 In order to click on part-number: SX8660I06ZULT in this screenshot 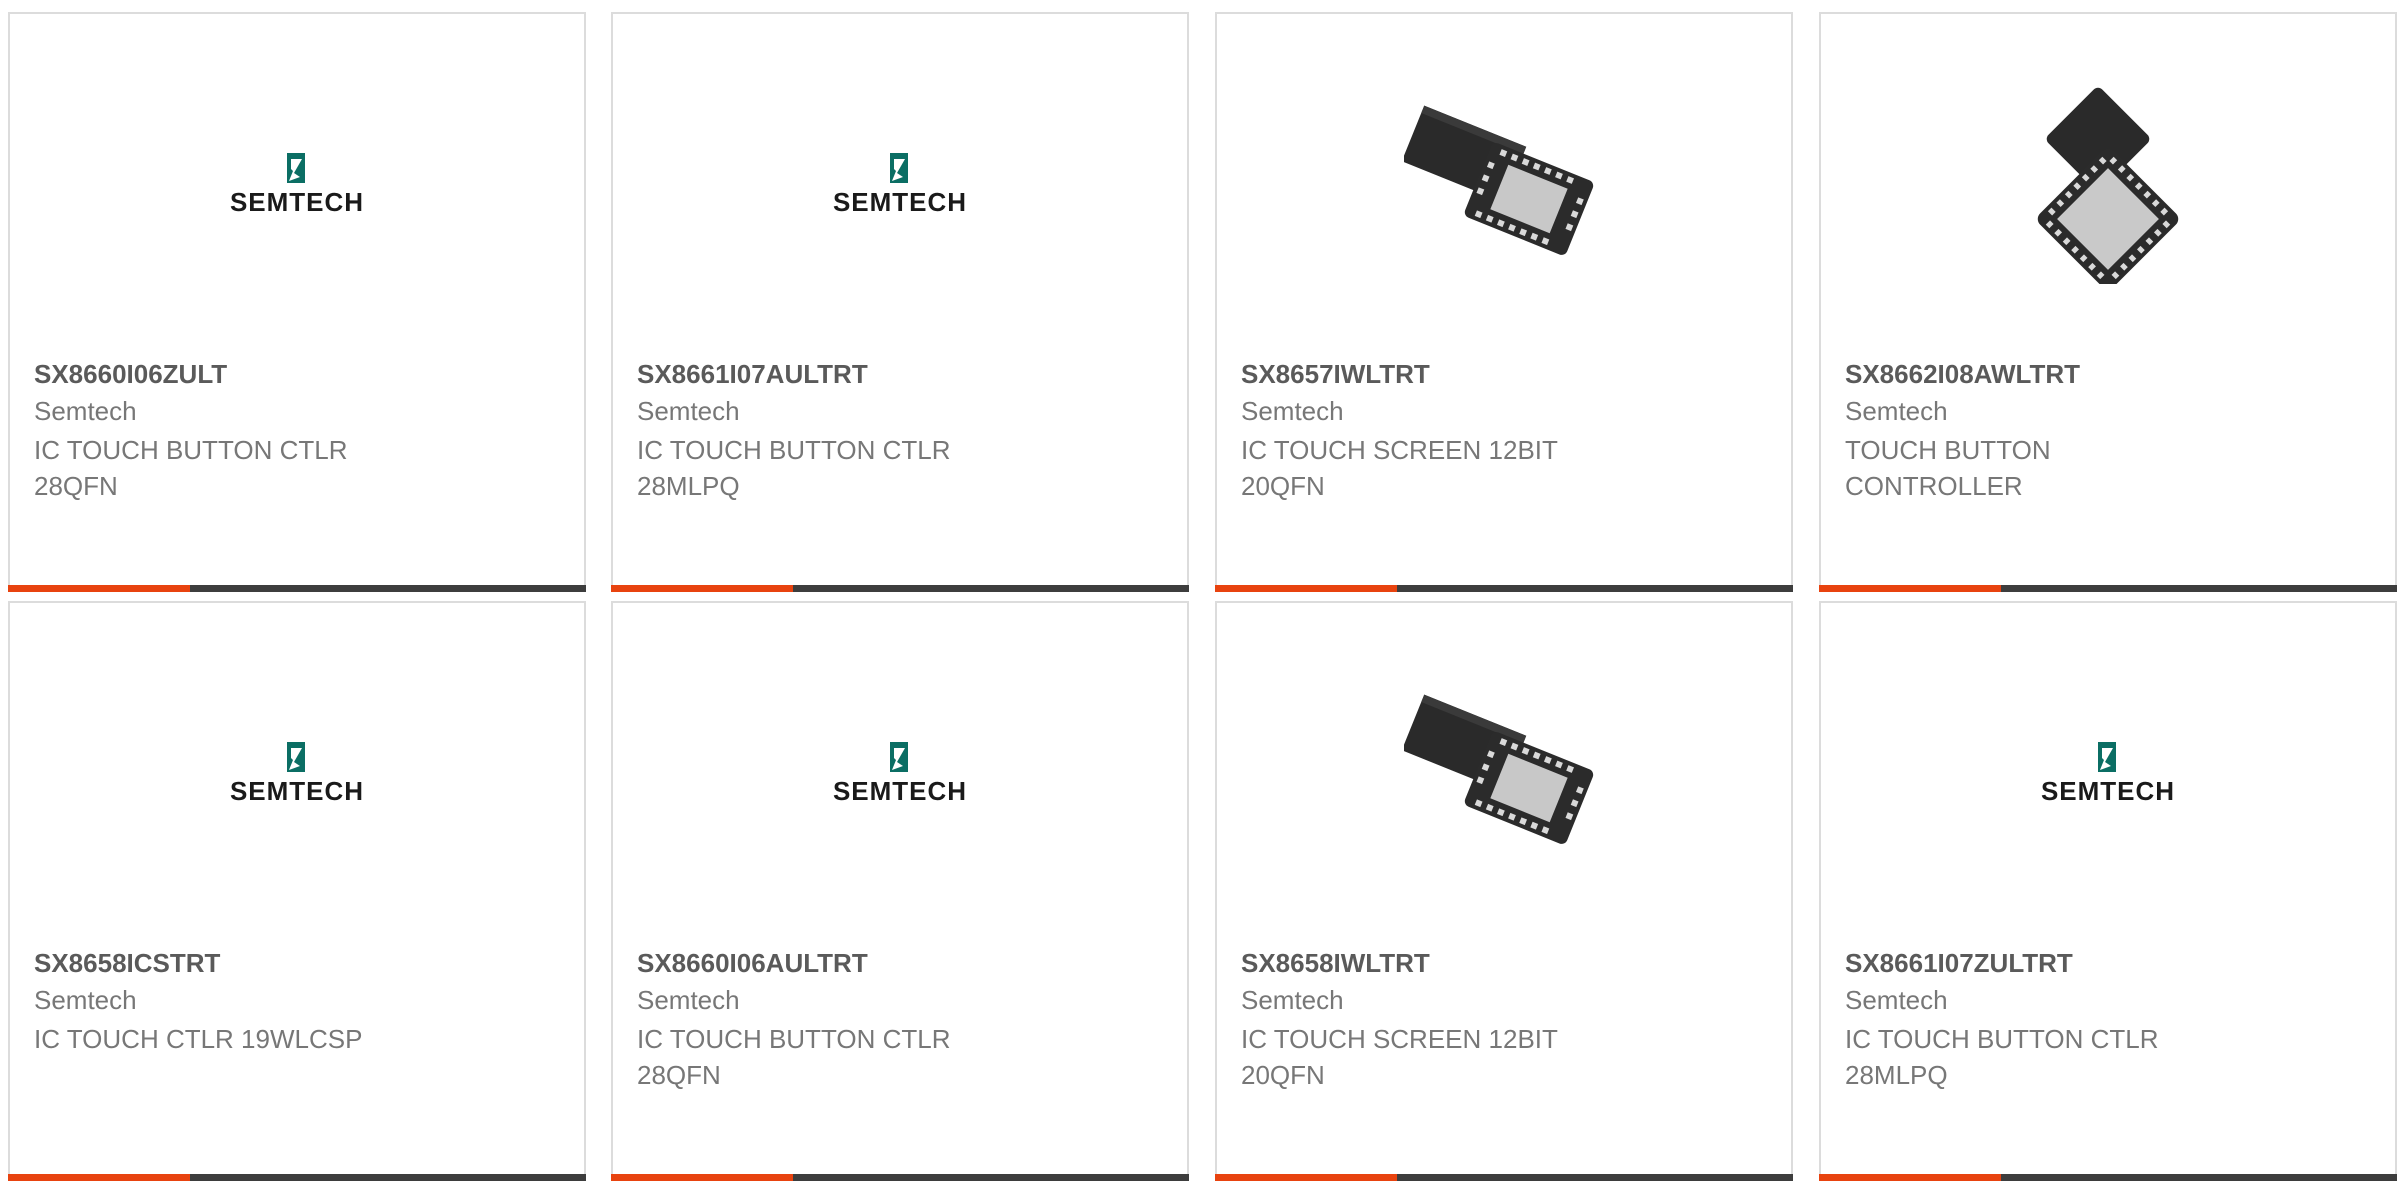, I will do `click(130, 374)`.